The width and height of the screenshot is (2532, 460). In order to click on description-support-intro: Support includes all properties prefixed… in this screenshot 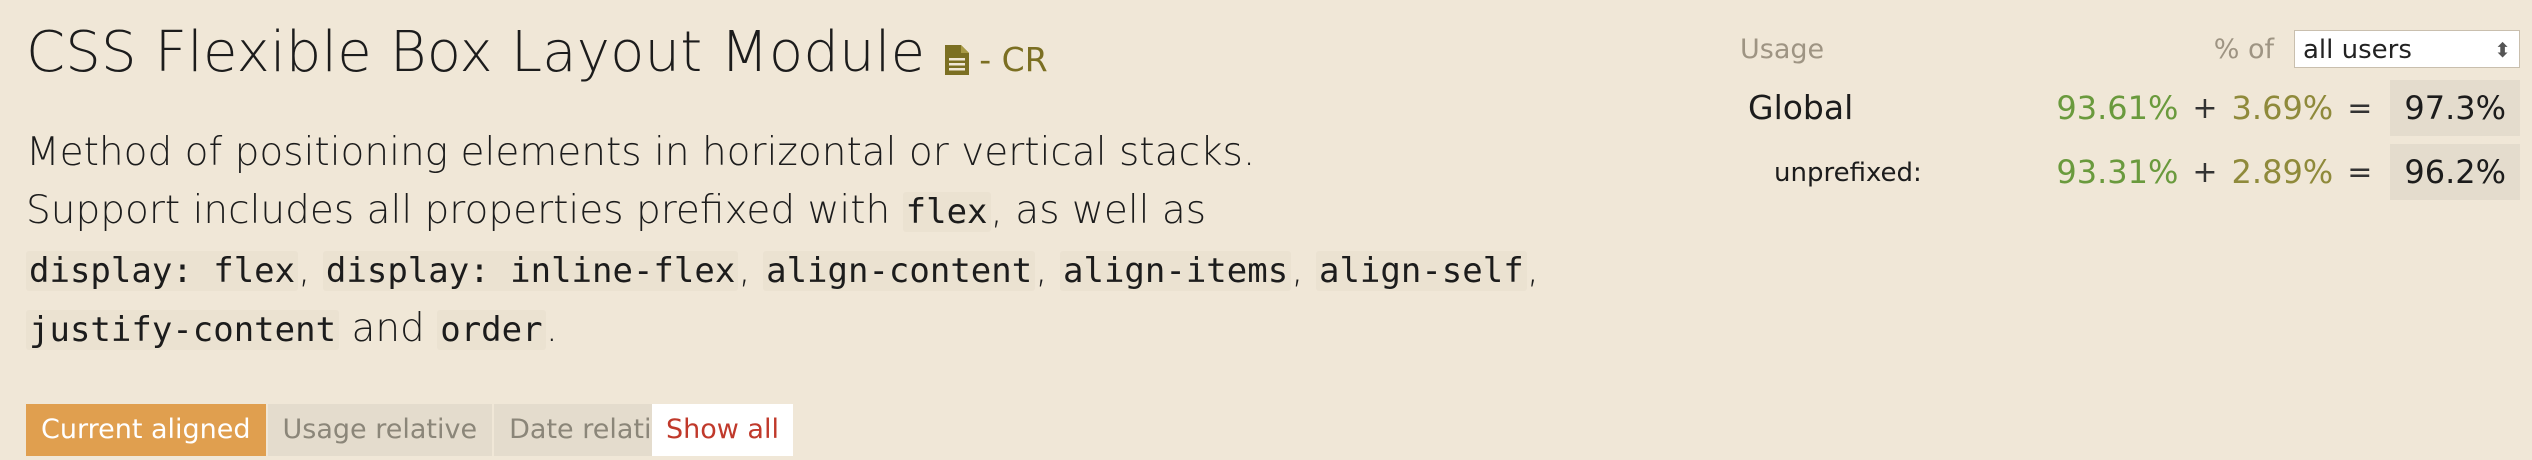, I will do `click(464, 210)`.